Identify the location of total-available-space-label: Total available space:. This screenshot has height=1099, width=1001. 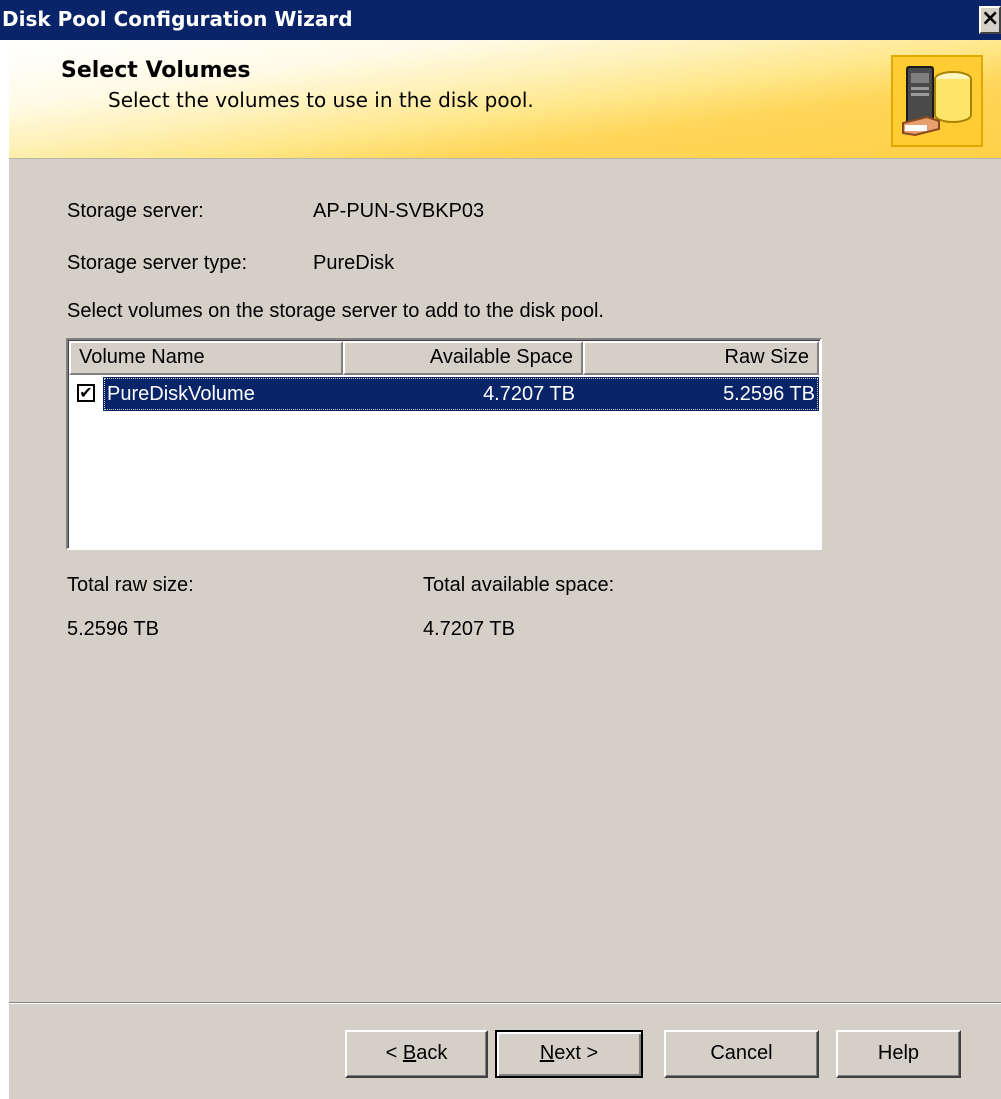
(519, 585).